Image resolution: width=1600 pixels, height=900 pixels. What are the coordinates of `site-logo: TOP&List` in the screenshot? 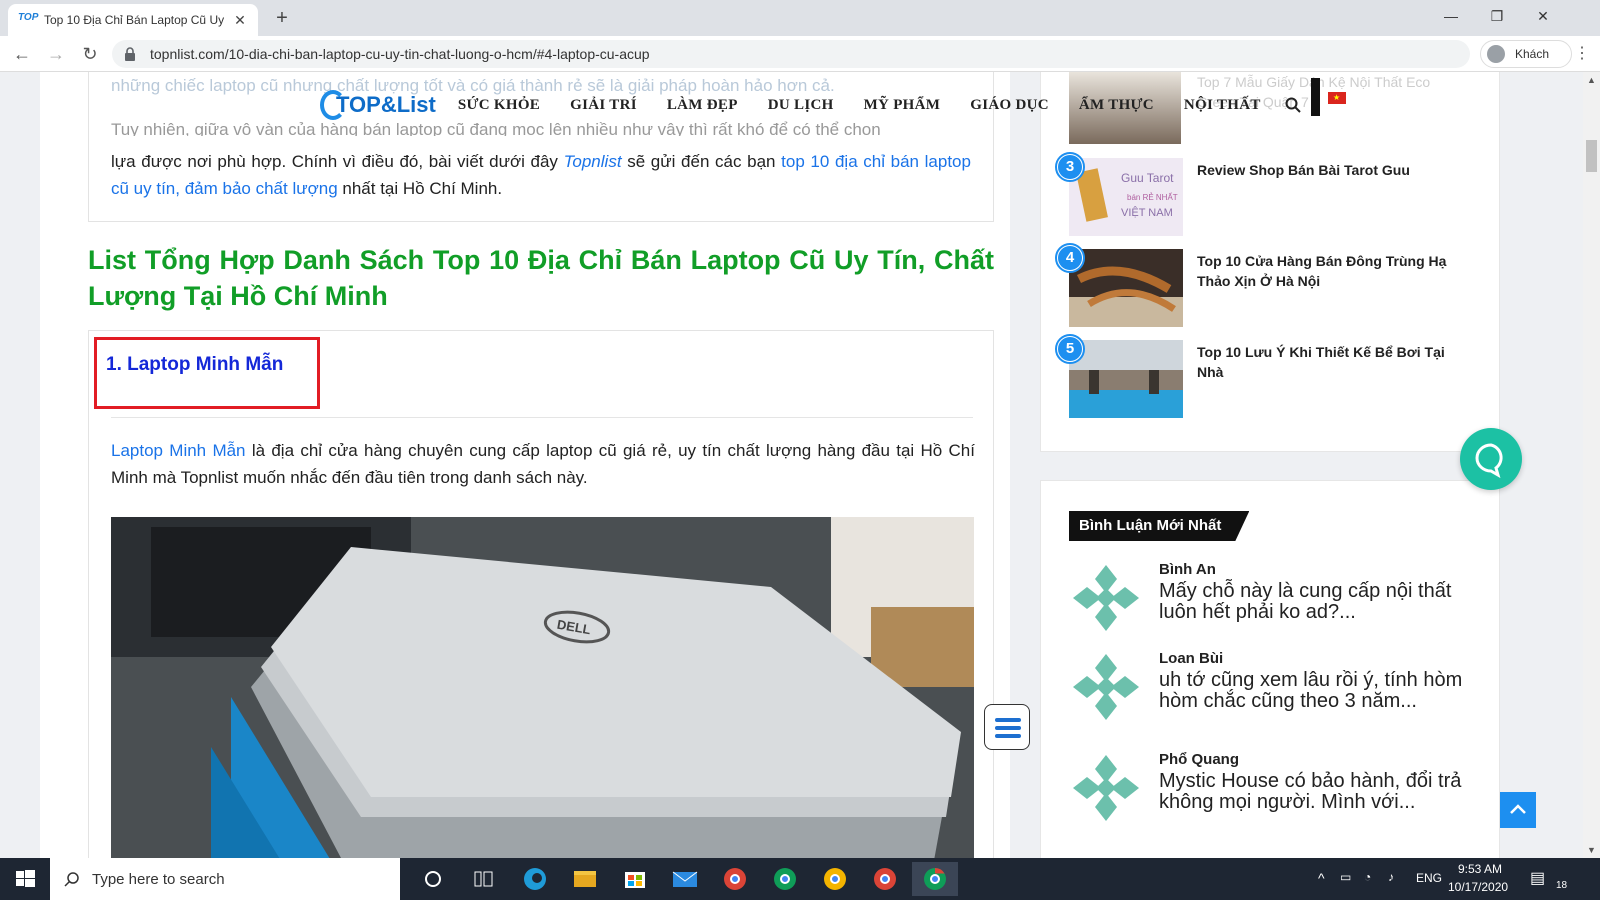 It's located at (378, 105).